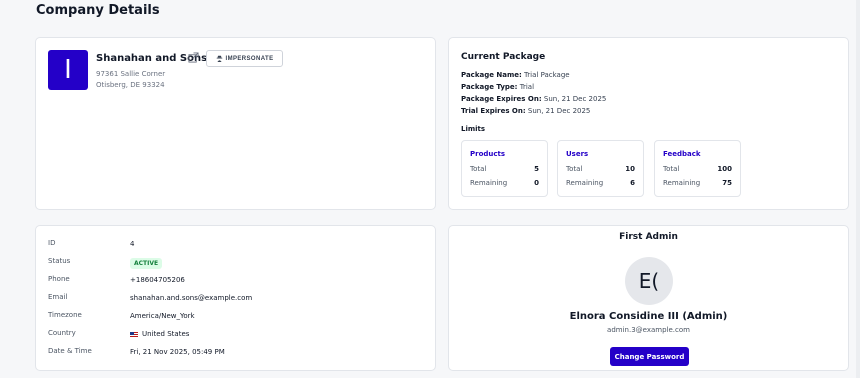 This screenshot has height=378, width=860. I want to click on package-type-line: Package Type: Trial, so click(497, 87).